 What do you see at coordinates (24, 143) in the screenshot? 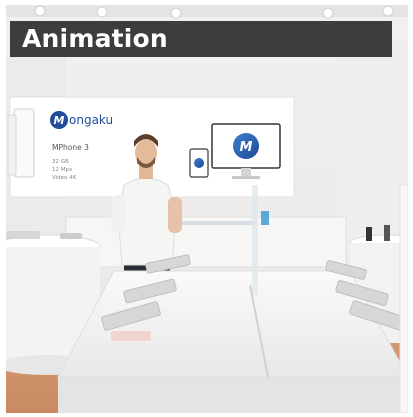
I see `phone-graphic` at bounding box center [24, 143].